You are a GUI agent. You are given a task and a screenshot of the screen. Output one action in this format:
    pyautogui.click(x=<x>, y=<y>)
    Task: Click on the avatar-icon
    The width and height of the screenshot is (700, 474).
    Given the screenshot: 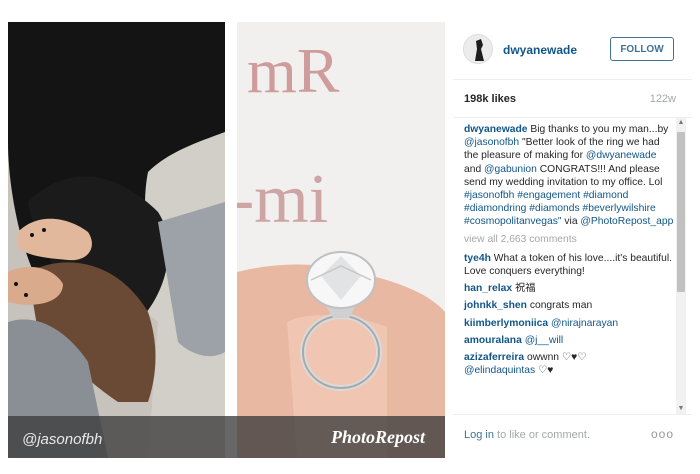 What is the action you would take?
    pyautogui.click(x=478, y=49)
    